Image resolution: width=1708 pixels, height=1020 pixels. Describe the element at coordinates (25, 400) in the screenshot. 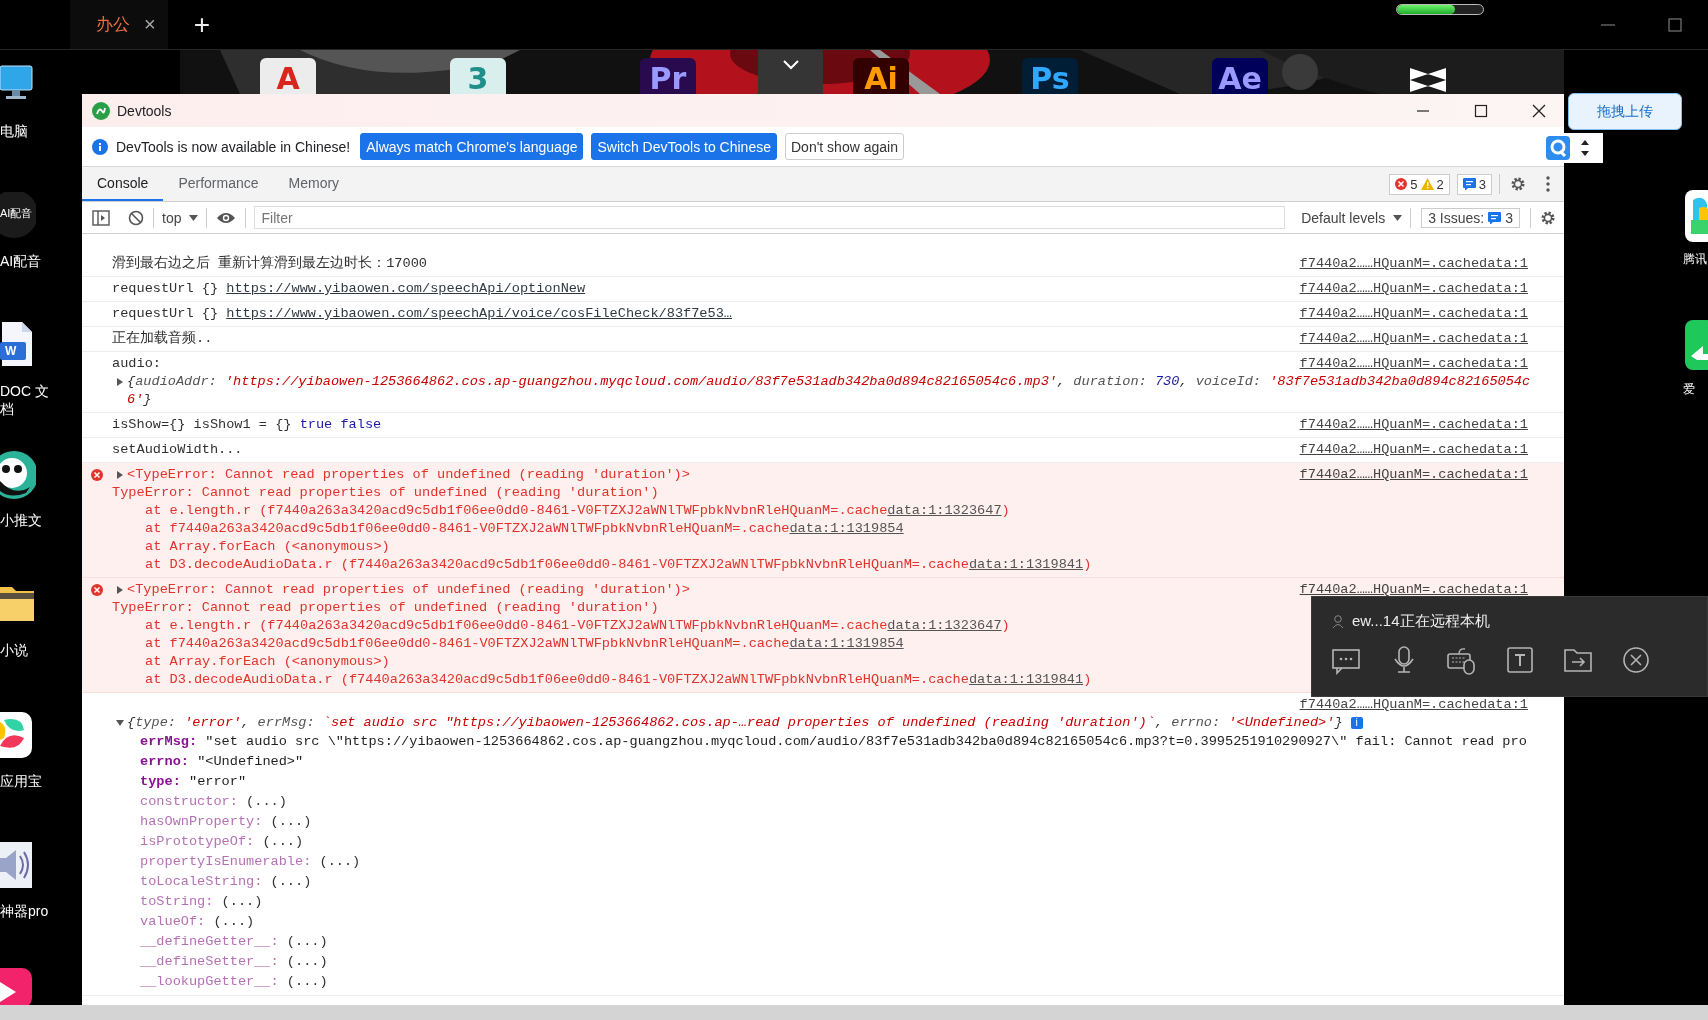

I see `desktop-icon-label: DOC 文档` at that location.